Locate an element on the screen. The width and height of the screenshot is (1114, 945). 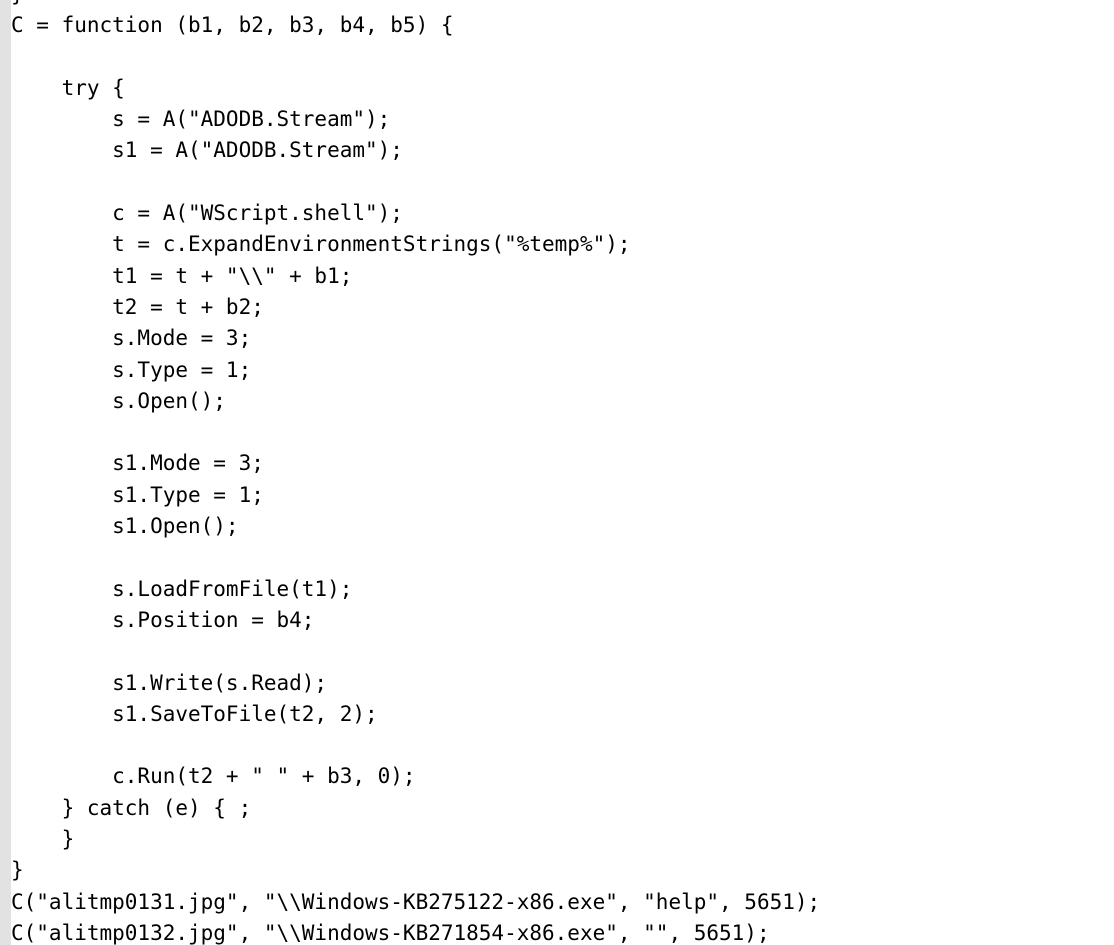
code-line: C = function (b1, b2, b3, b4, b5) { is located at coordinates (232, 25).